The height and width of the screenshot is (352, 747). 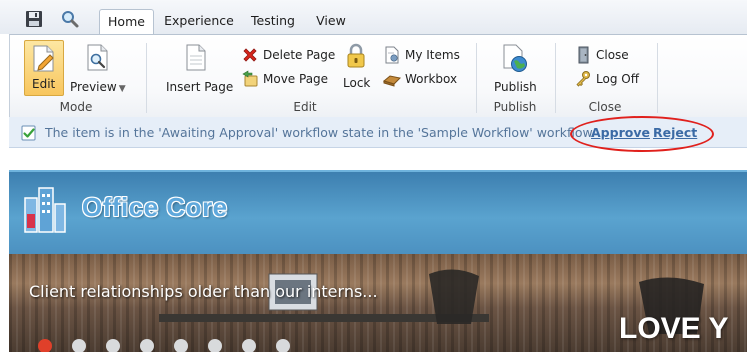 What do you see at coordinates (617, 79) in the screenshot?
I see `log-off-label: Log Off` at bounding box center [617, 79].